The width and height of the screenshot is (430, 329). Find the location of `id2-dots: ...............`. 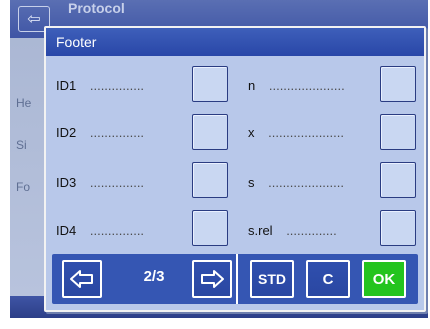

id2-dots: ............... is located at coordinates (117, 132).